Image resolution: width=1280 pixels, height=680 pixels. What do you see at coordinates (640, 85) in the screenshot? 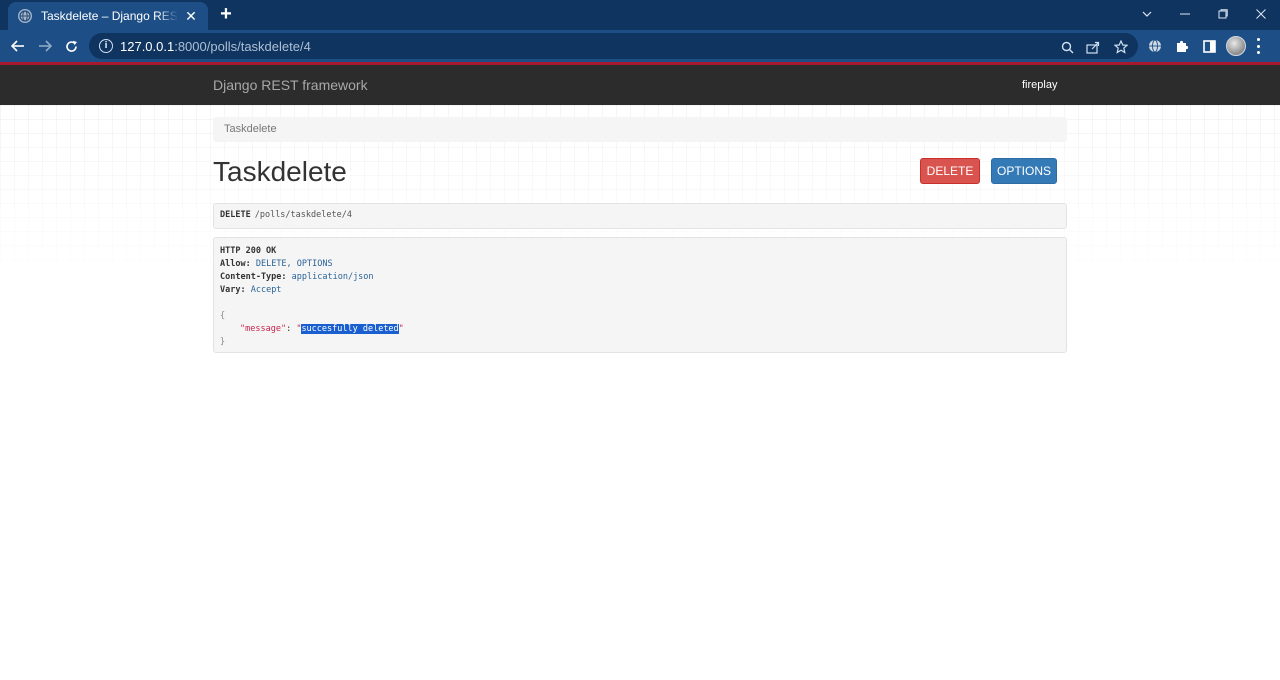
I see `drf-navbar: Django REST framework fireplay` at bounding box center [640, 85].